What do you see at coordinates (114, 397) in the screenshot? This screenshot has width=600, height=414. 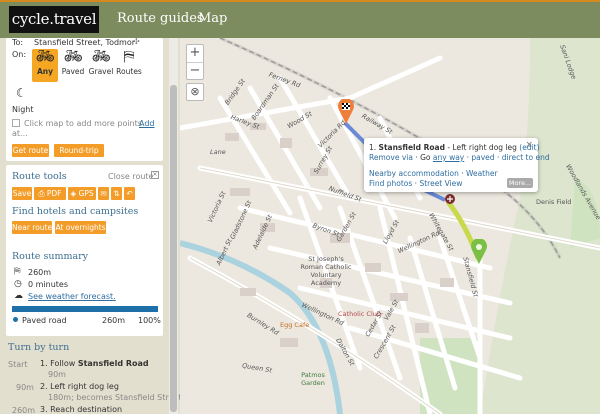 I see `turn-sub: 180m; becomes Stansfield Street` at bounding box center [114, 397].